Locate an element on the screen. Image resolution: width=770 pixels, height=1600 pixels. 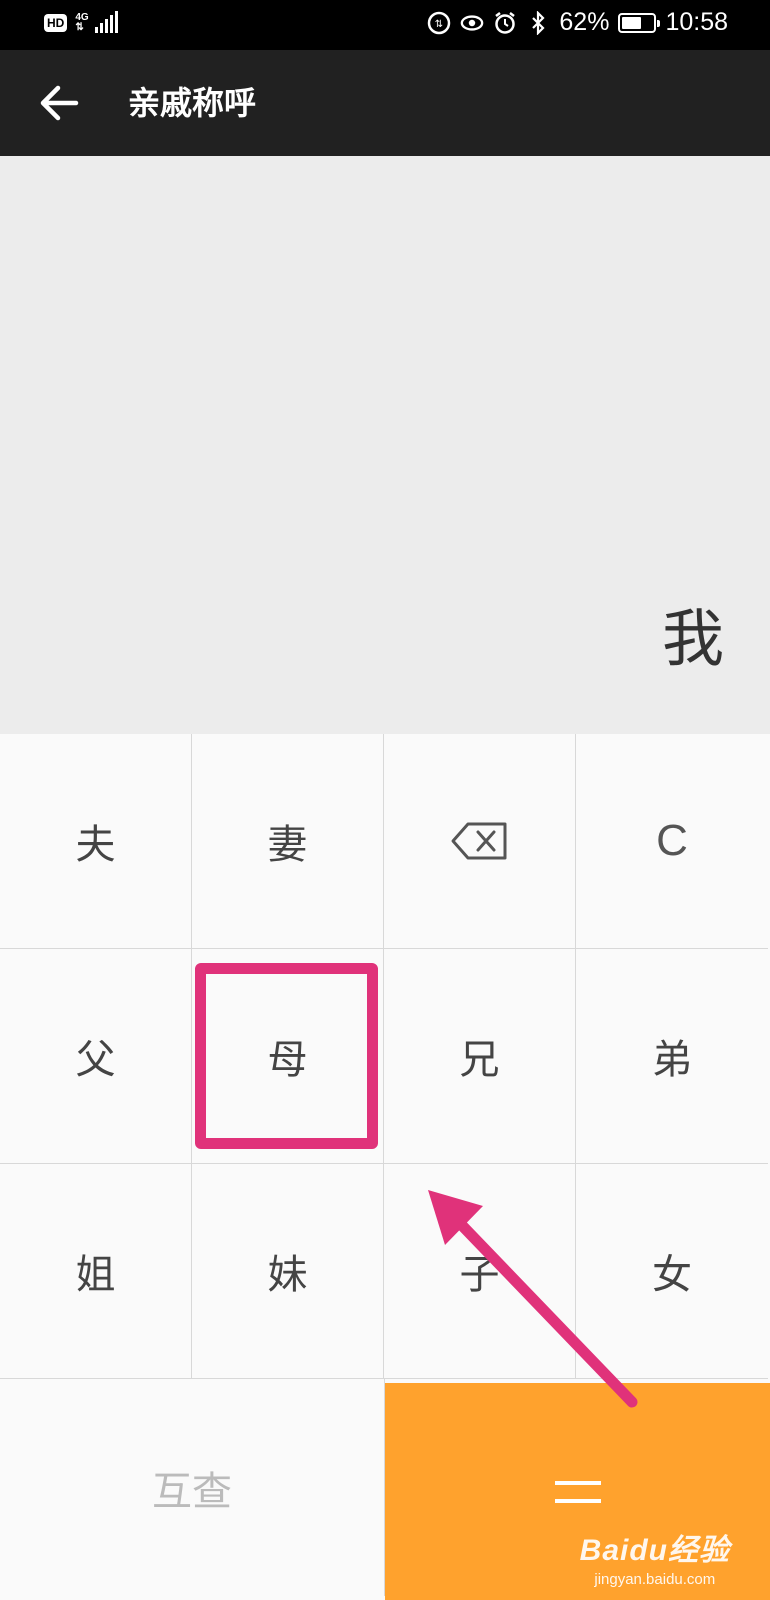
signal-strength-icon is located at coordinates (106, 22).